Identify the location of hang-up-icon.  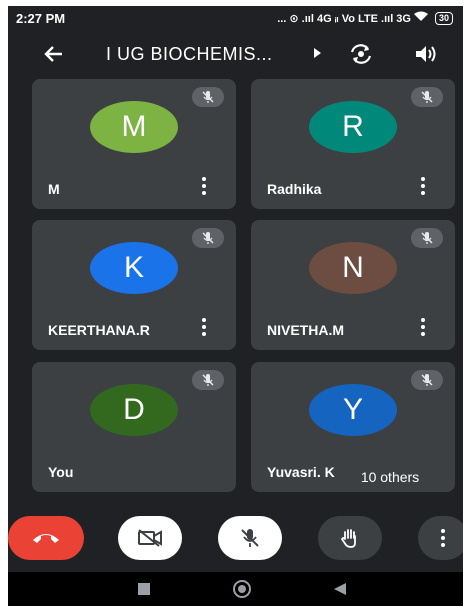
(46, 538).